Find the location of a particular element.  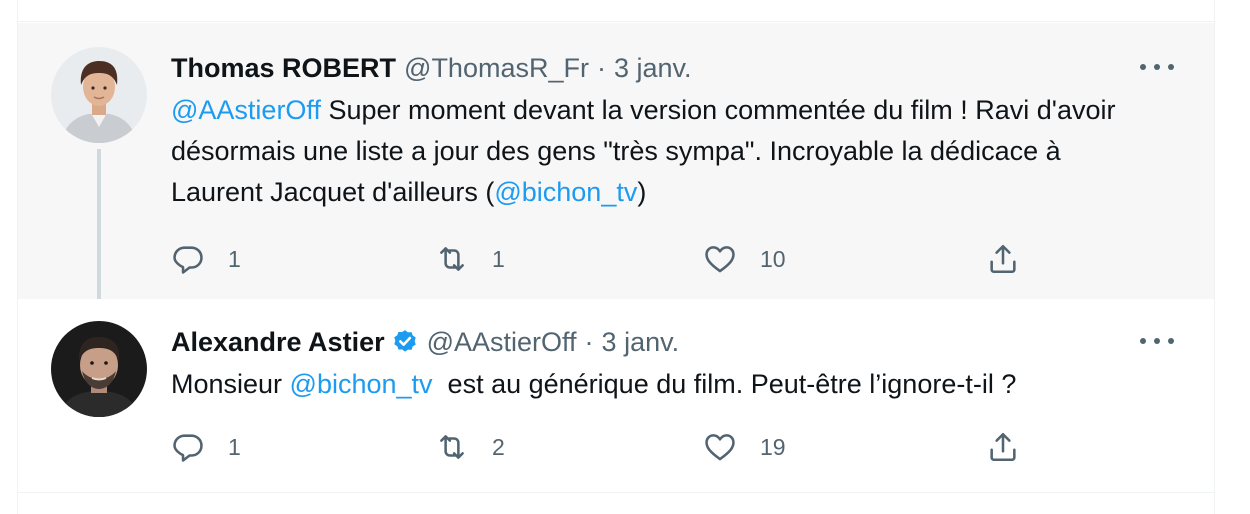

author-name: Alexandre Astier is located at coordinates (278, 342).